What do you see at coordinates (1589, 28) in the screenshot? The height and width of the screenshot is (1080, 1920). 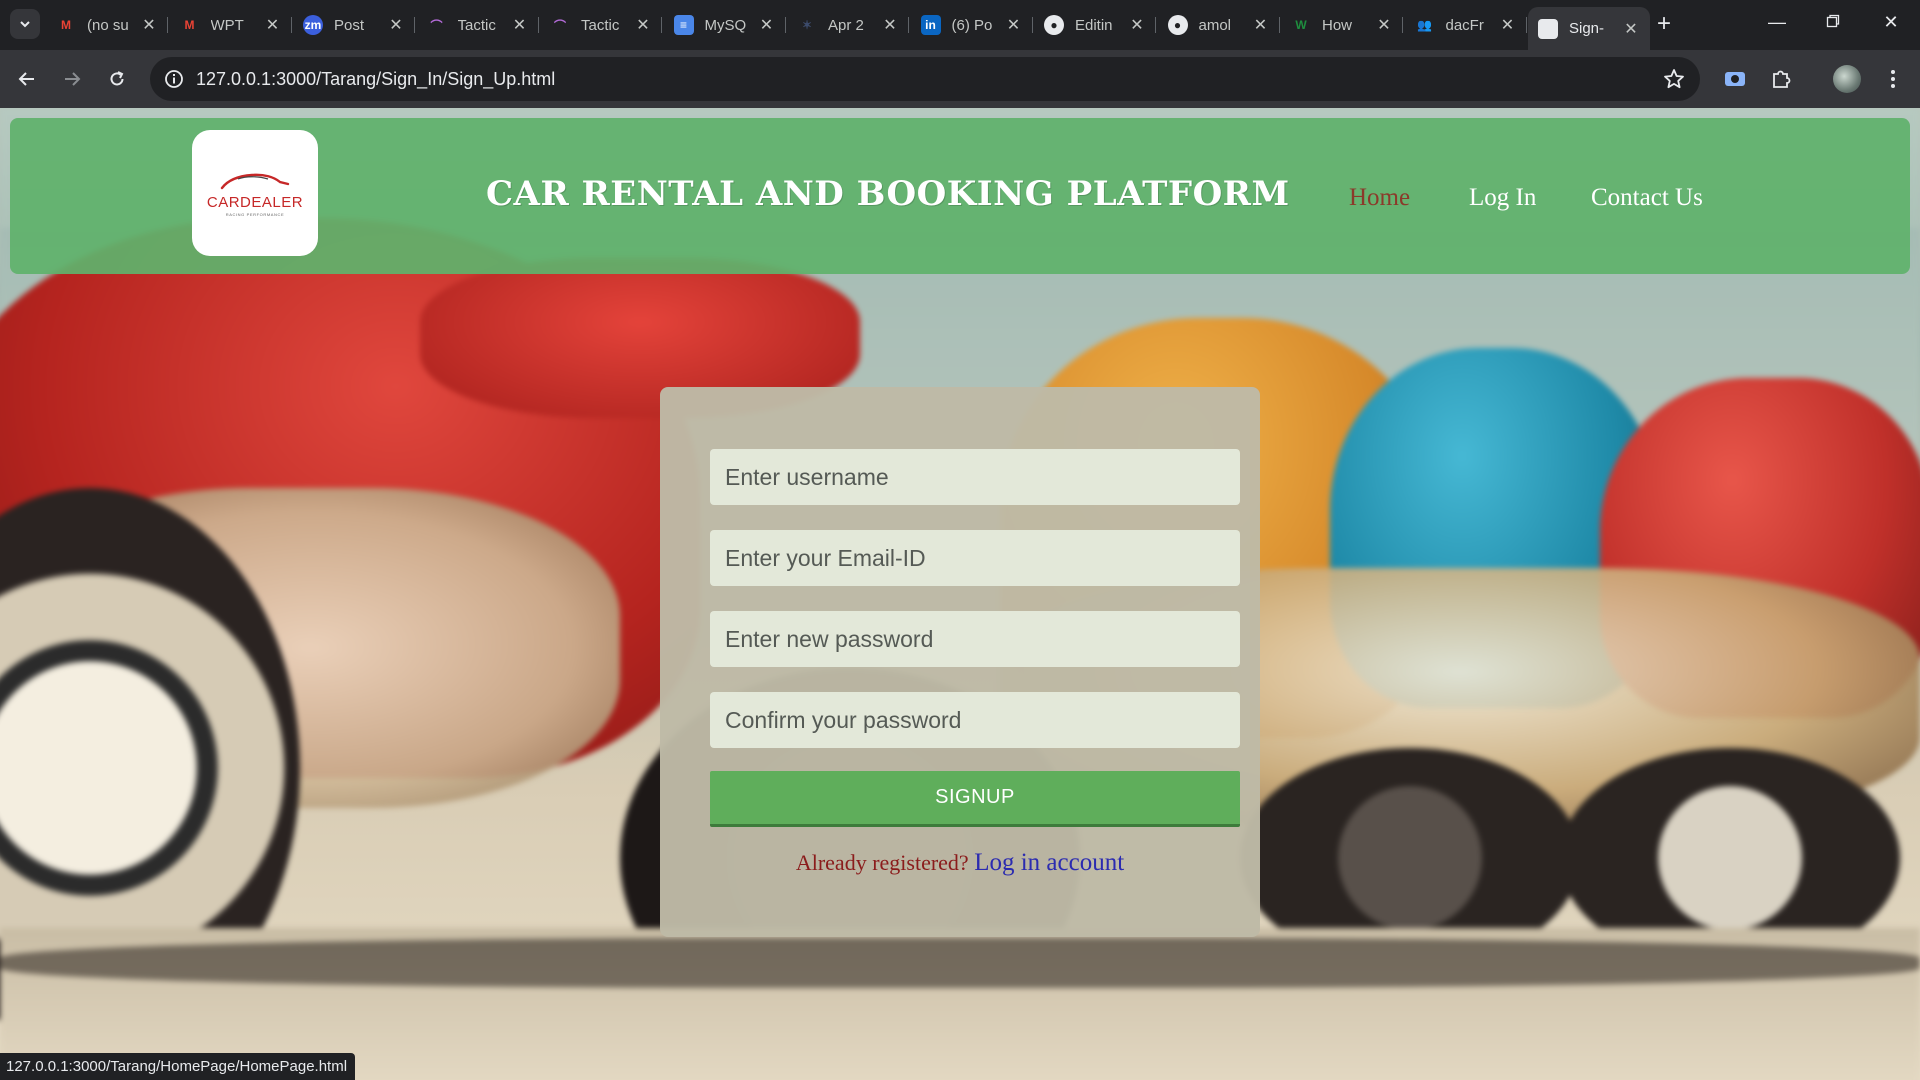 I see `tab-active: Sign- ✕` at bounding box center [1589, 28].